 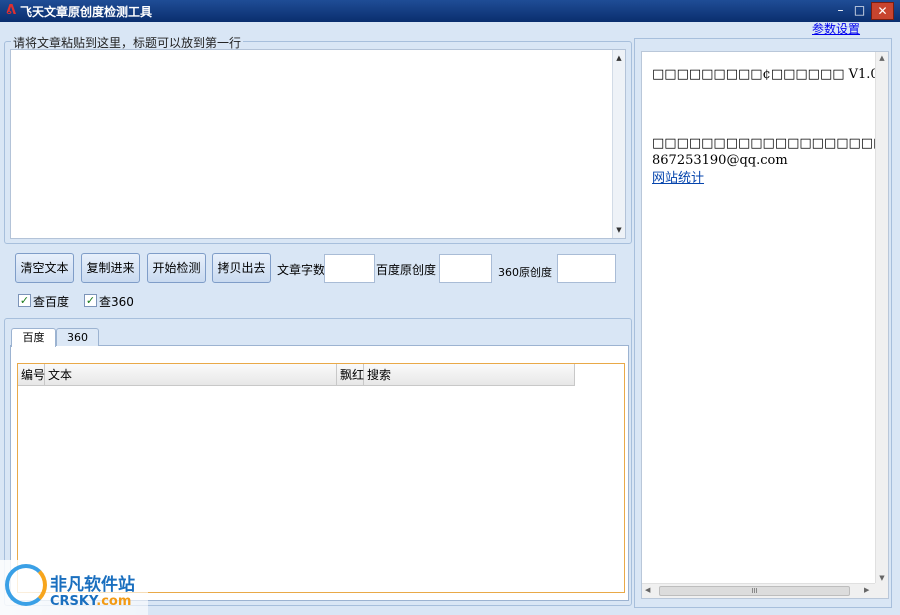 What do you see at coordinates (836, 28) in the screenshot?
I see `settings-link: 参数设置` at bounding box center [836, 28].